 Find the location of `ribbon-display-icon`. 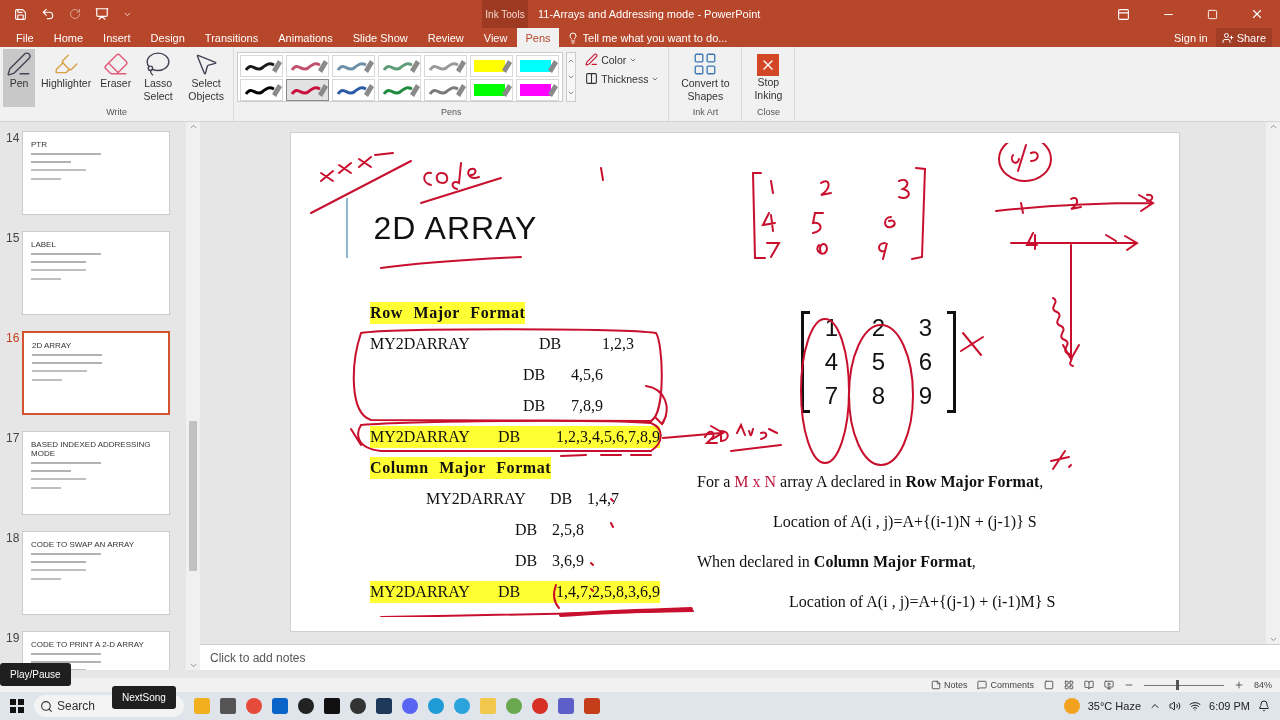

ribbon-display-icon is located at coordinates (1123, 14).